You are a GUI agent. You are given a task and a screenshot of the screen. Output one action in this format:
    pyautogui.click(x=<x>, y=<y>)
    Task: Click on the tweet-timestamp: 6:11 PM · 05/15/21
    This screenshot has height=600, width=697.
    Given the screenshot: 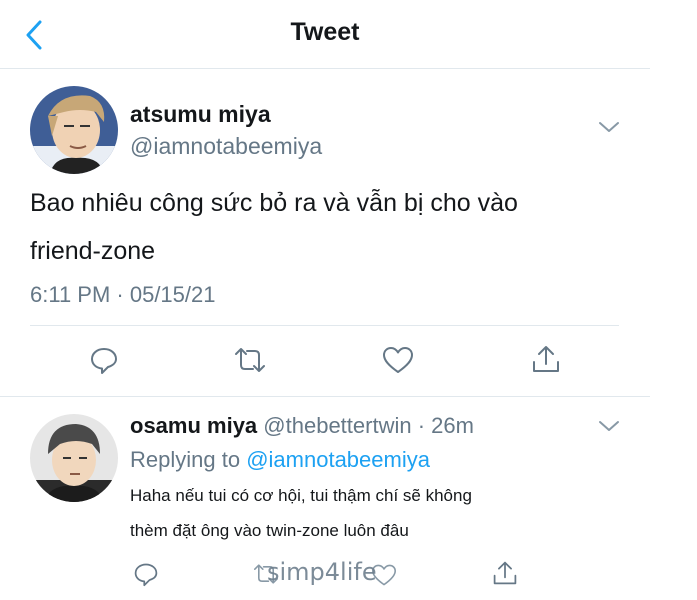 What is the action you would take?
    pyautogui.click(x=123, y=294)
    